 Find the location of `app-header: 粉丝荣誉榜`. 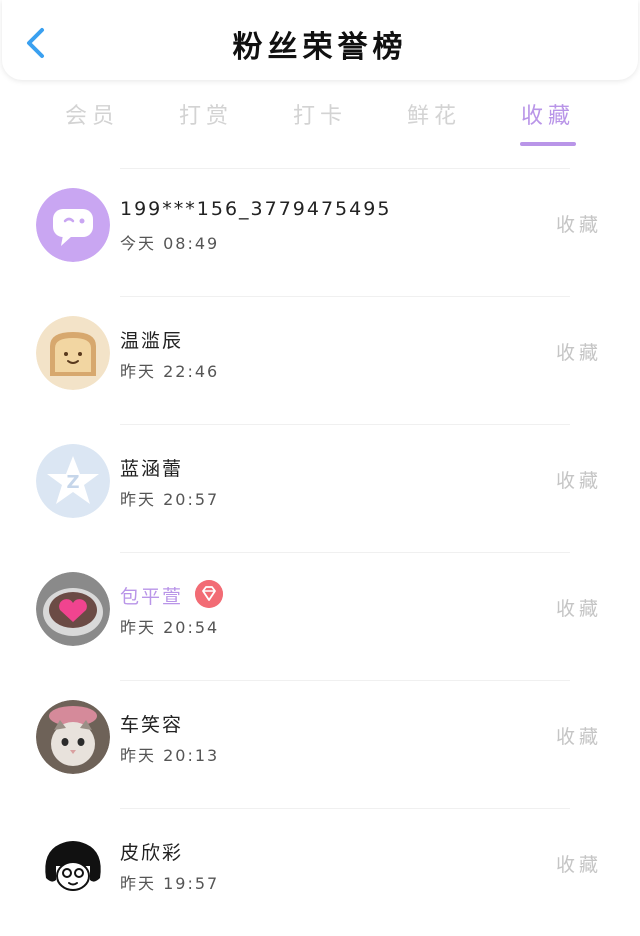

app-header: 粉丝荣誉榜 is located at coordinates (320, 40).